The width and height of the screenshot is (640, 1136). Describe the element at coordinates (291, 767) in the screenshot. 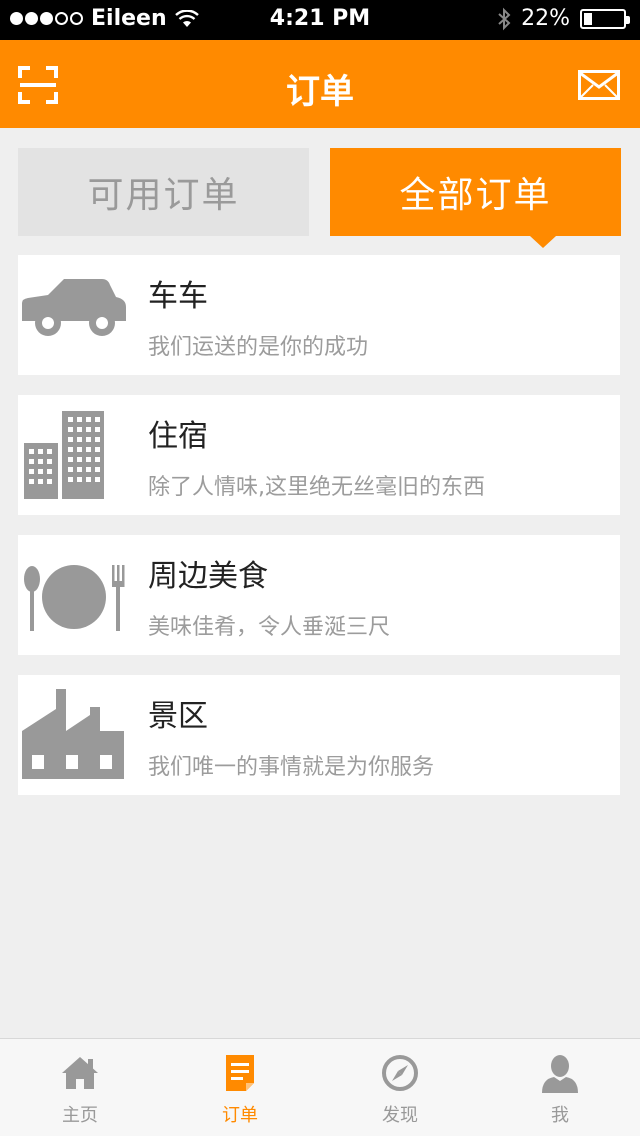

I see `item-subtitle: 我们唯一的事情就是为你服务` at that location.